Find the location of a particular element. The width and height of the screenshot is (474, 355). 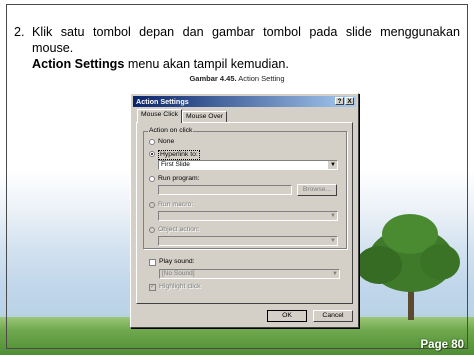

page-number: Page 80 is located at coordinates (442, 345).